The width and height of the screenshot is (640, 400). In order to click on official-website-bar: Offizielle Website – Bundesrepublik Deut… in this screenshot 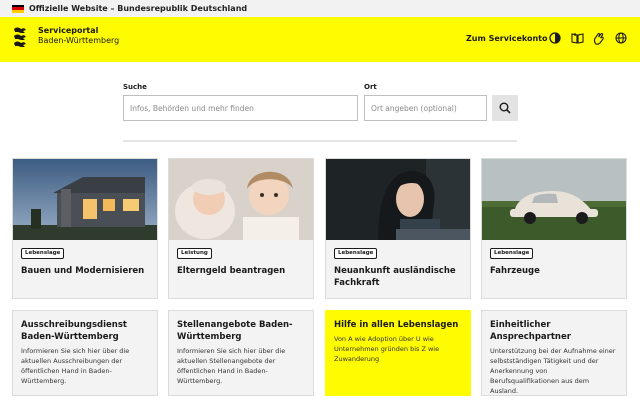, I will do `click(320, 8)`.